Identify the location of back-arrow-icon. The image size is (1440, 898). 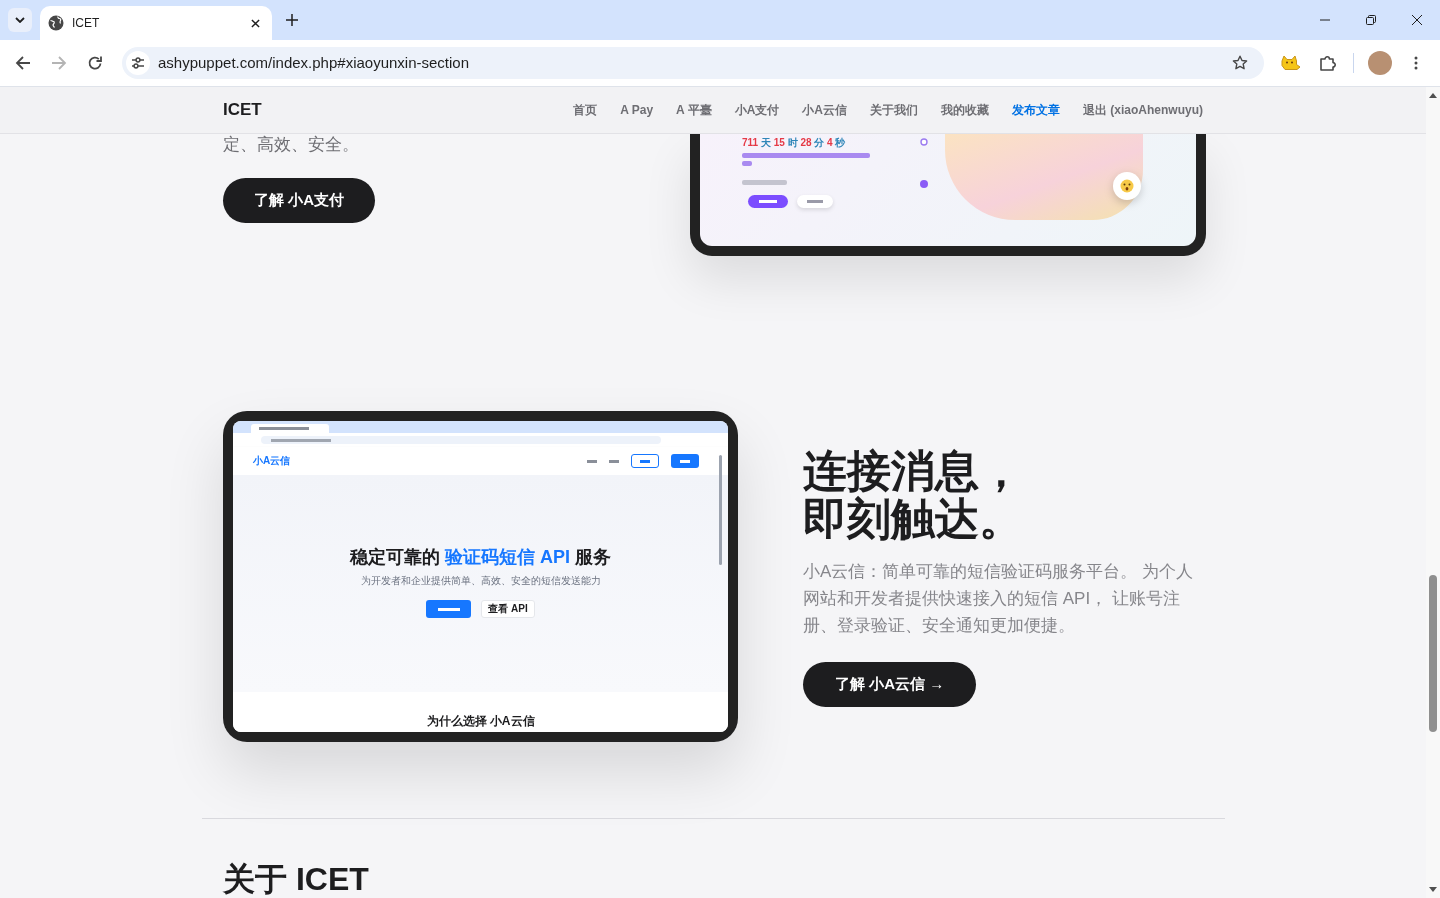
(23, 63).